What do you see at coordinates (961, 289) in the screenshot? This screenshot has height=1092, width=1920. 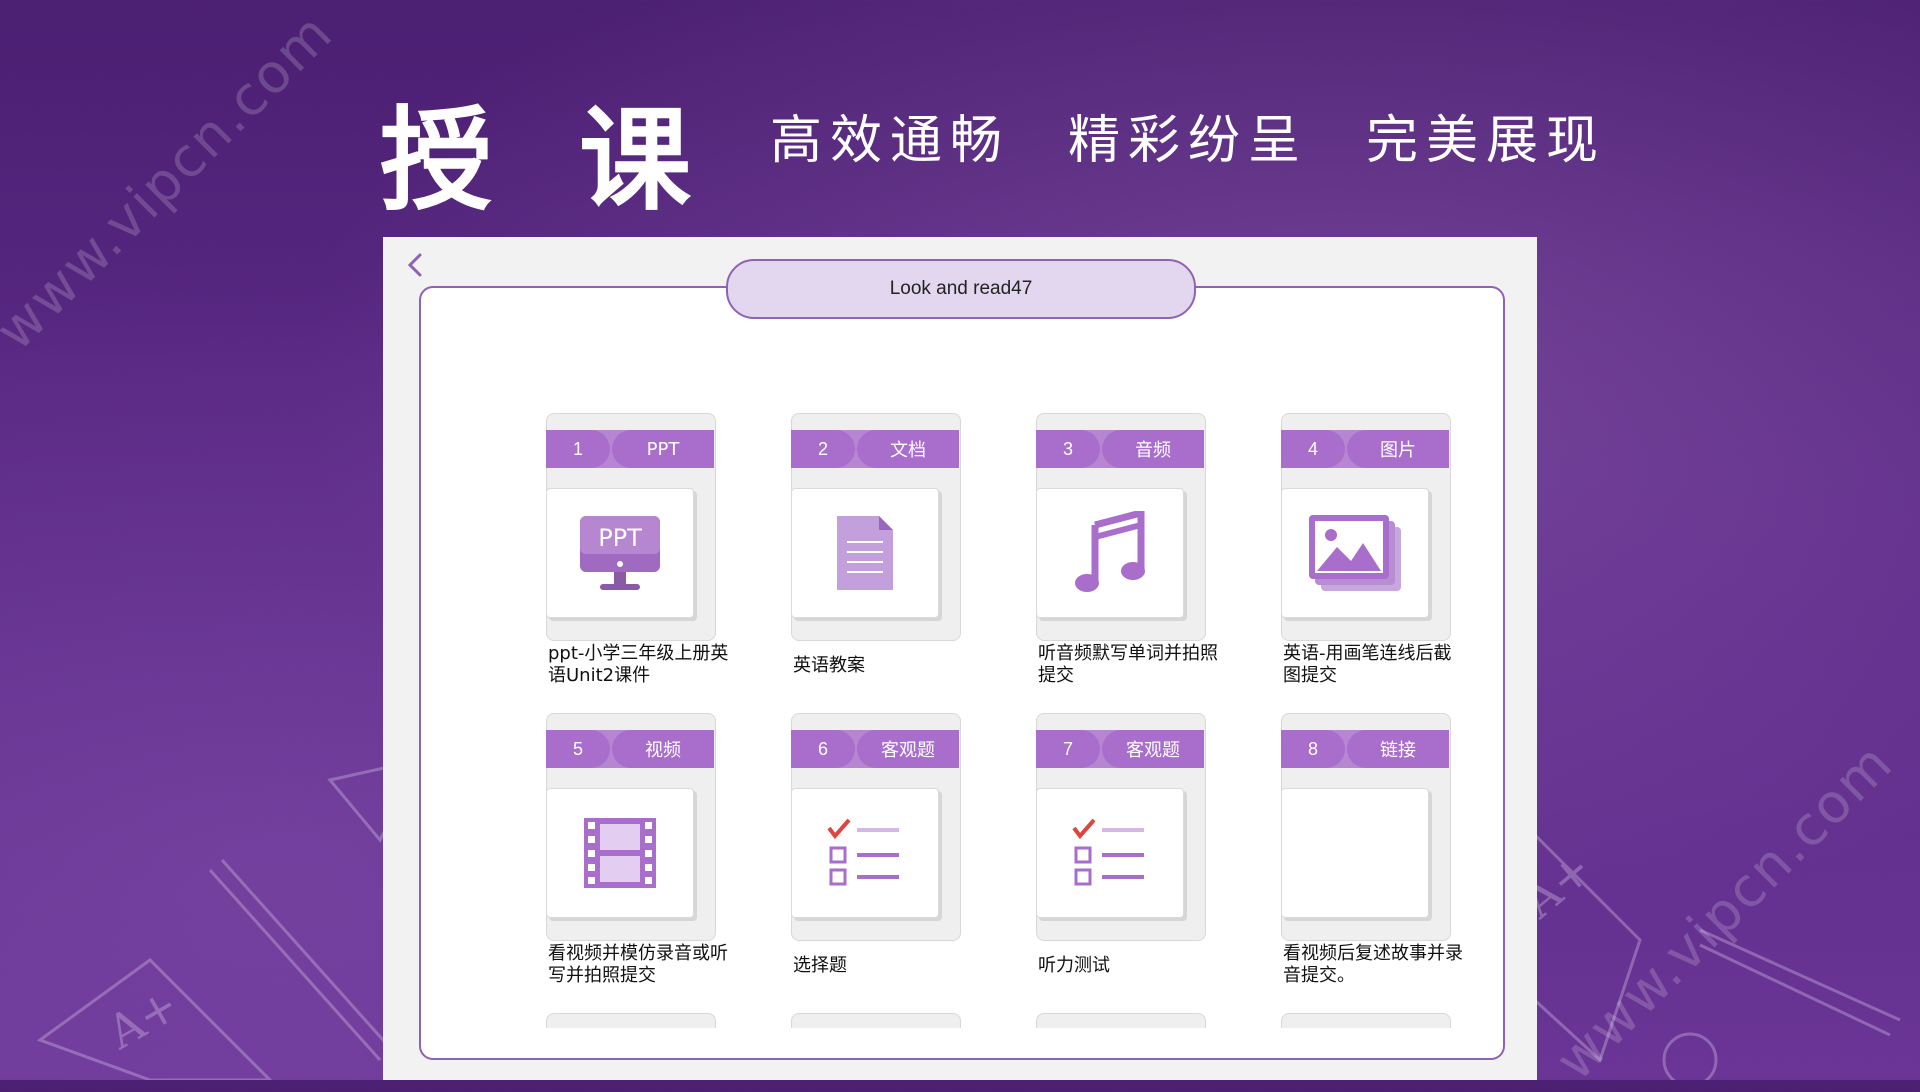 I see `lesson-title: Look and read47` at bounding box center [961, 289].